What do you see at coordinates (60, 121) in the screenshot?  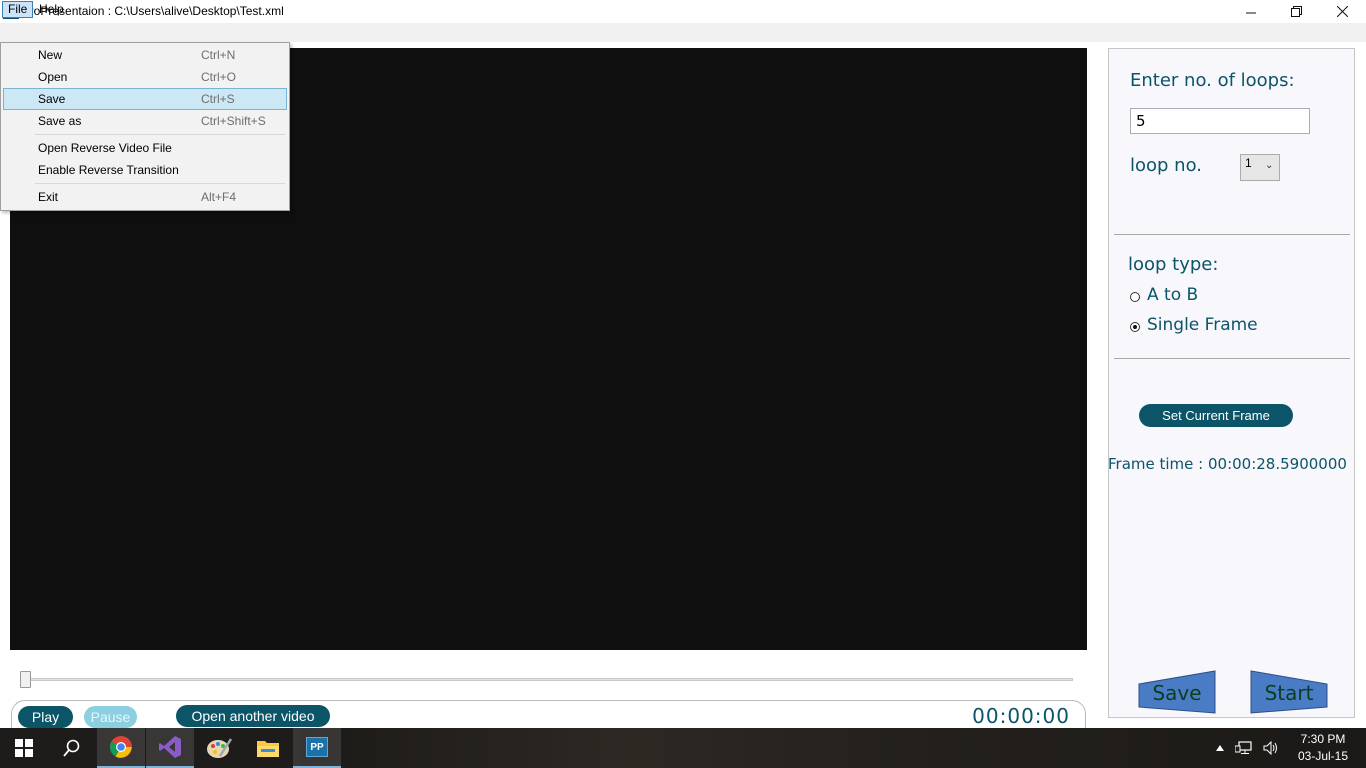 I see `menu-item-label: Save as` at bounding box center [60, 121].